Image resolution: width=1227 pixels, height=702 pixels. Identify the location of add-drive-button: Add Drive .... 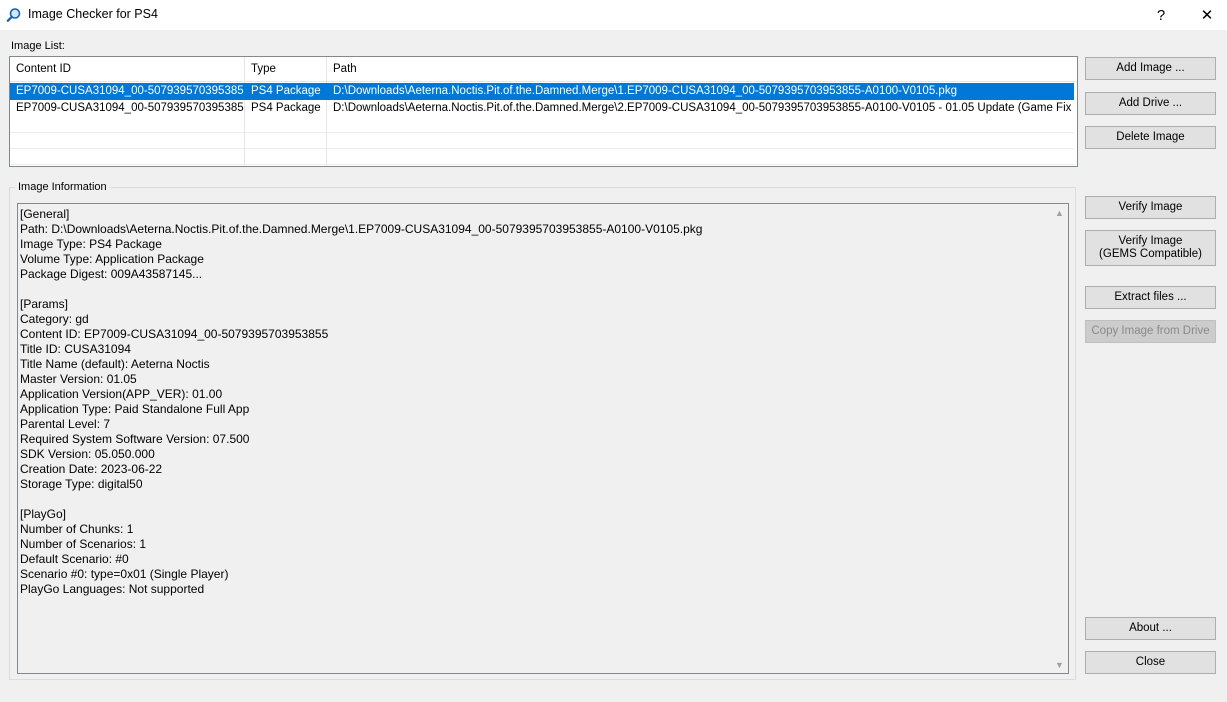
(1150, 103).